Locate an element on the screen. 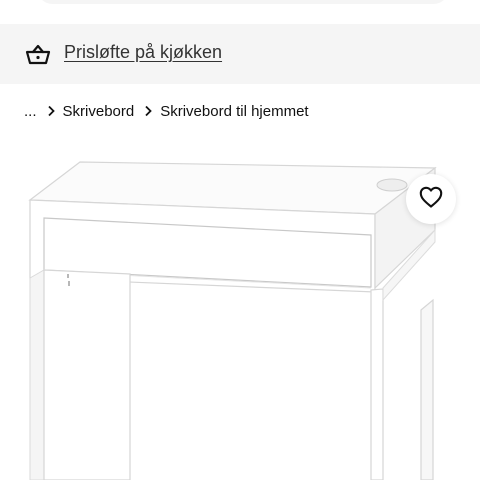 The height and width of the screenshot is (485, 480). promo-link: Prisløfte på kjøkken is located at coordinates (143, 52).